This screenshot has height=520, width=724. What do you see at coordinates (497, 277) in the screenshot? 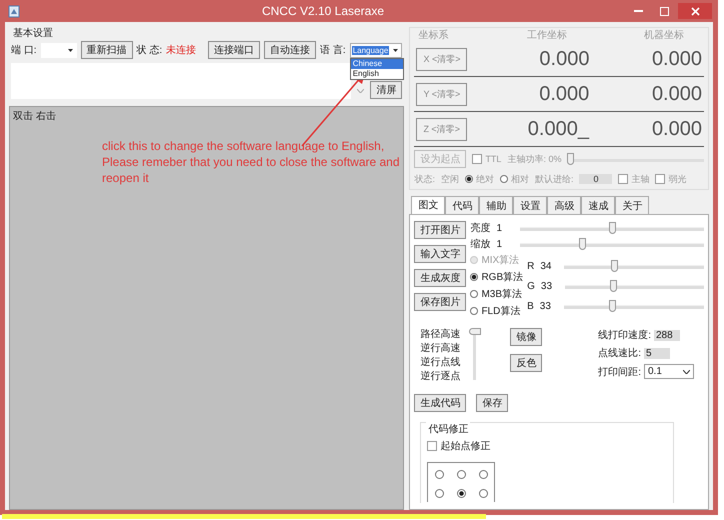
I see `algorithm-radio: RGB算法` at bounding box center [497, 277].